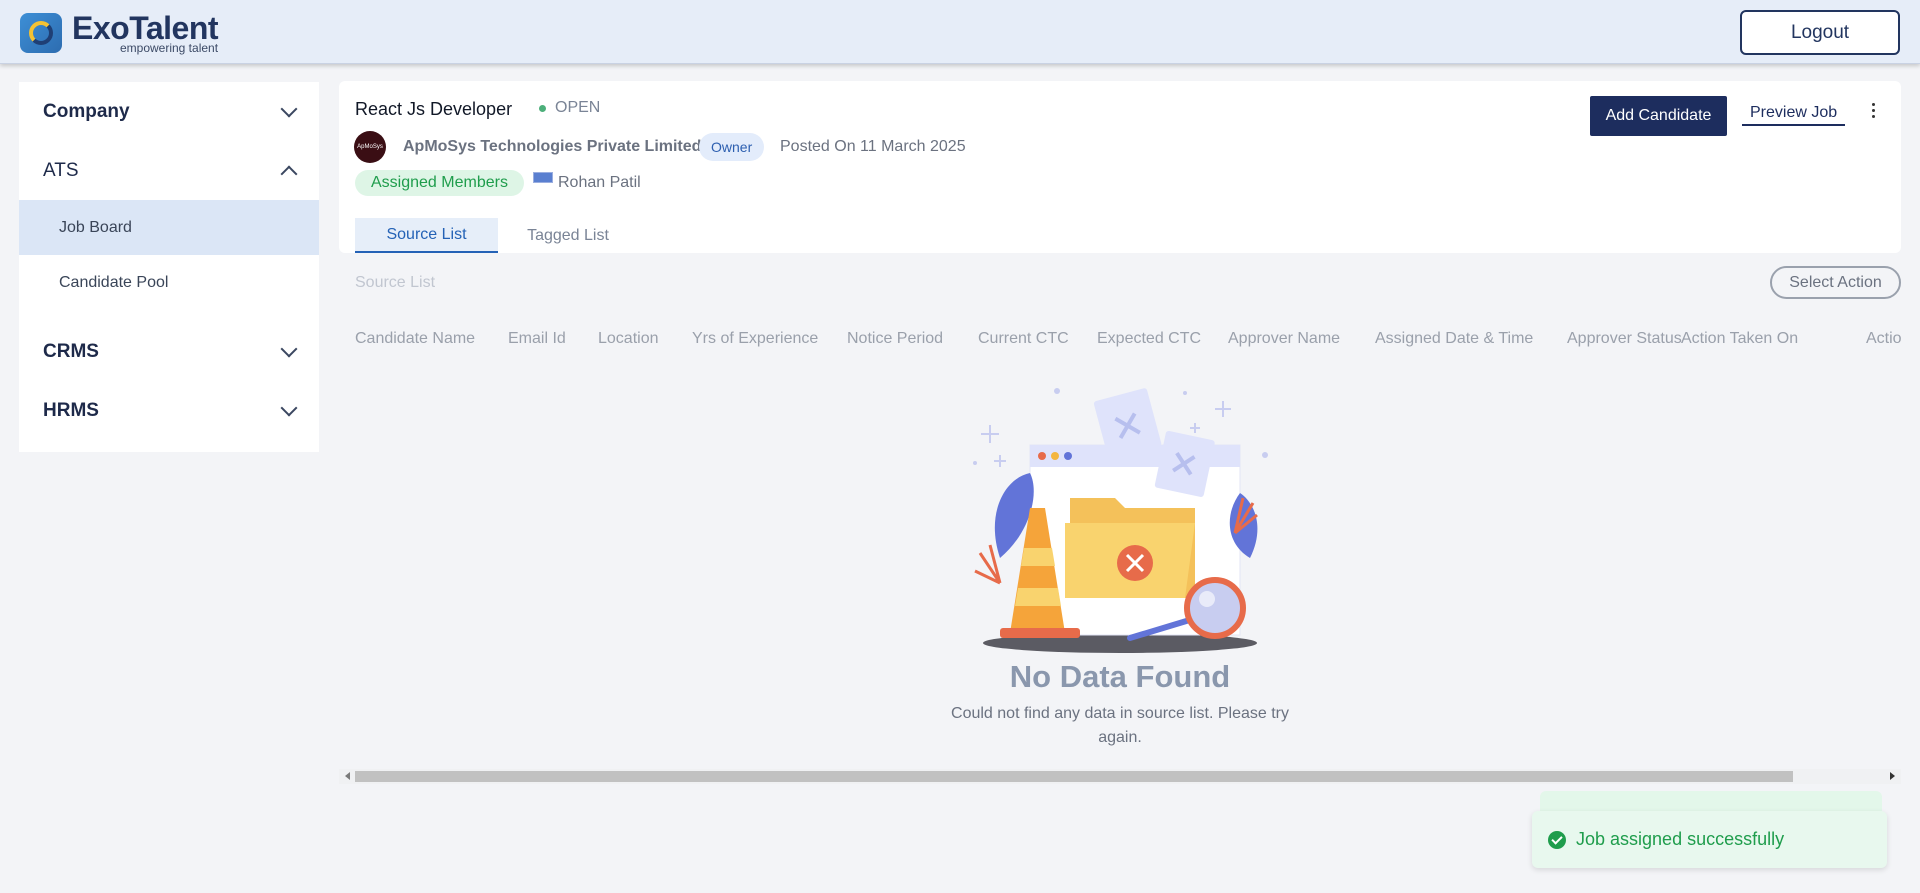 The image size is (1920, 893). Describe the element at coordinates (568, 235) in the screenshot. I see `tab-tagged-list: Tagged List` at that location.